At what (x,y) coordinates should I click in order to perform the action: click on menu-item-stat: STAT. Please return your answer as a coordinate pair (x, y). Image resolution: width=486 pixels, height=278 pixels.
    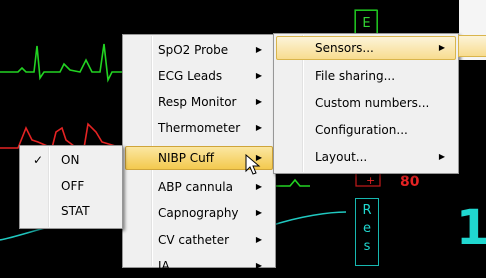
    Looking at the image, I should click on (71, 211).